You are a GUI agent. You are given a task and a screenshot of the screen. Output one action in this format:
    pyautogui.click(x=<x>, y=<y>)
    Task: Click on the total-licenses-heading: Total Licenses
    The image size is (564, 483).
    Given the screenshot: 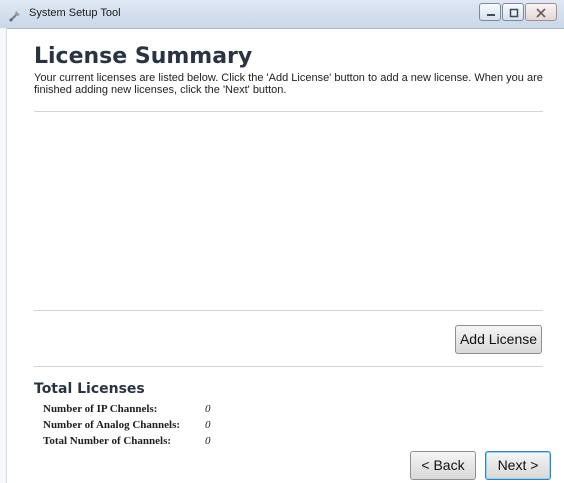 What is the action you would take?
    pyautogui.click(x=89, y=389)
    